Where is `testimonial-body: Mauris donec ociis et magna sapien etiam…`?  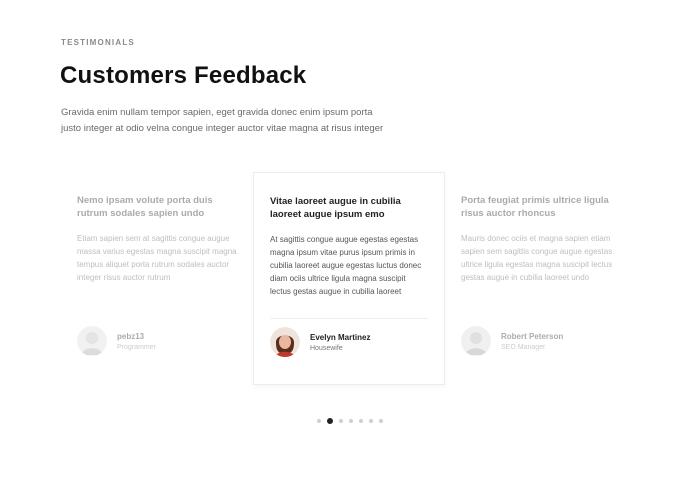 testimonial-body: Mauris donec ociis et magna sapien etiam… is located at coordinates (537, 258).